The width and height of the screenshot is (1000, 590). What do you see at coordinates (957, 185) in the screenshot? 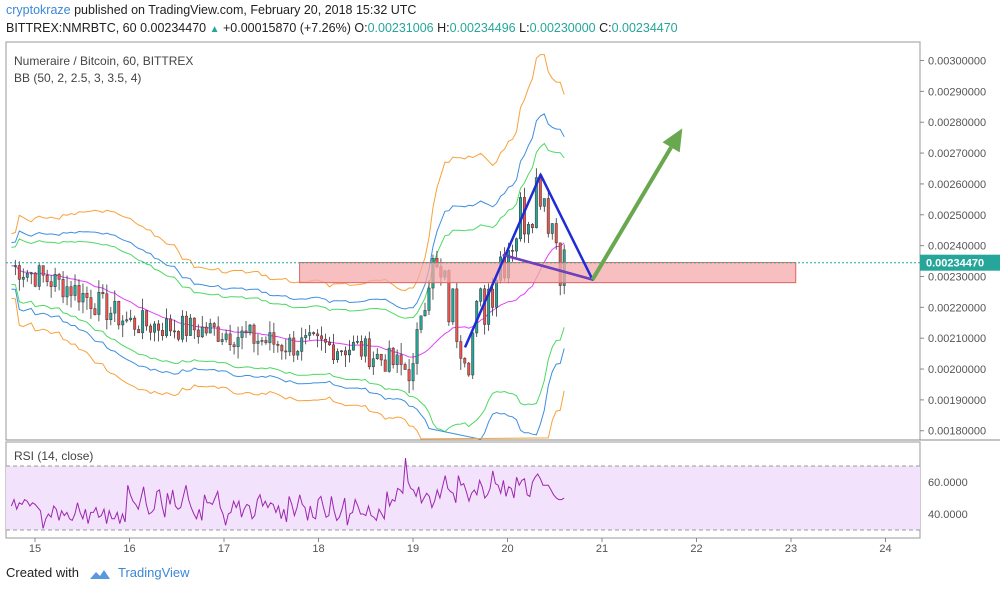
I see `price-tick-label-4: 0.00260000` at bounding box center [957, 185].